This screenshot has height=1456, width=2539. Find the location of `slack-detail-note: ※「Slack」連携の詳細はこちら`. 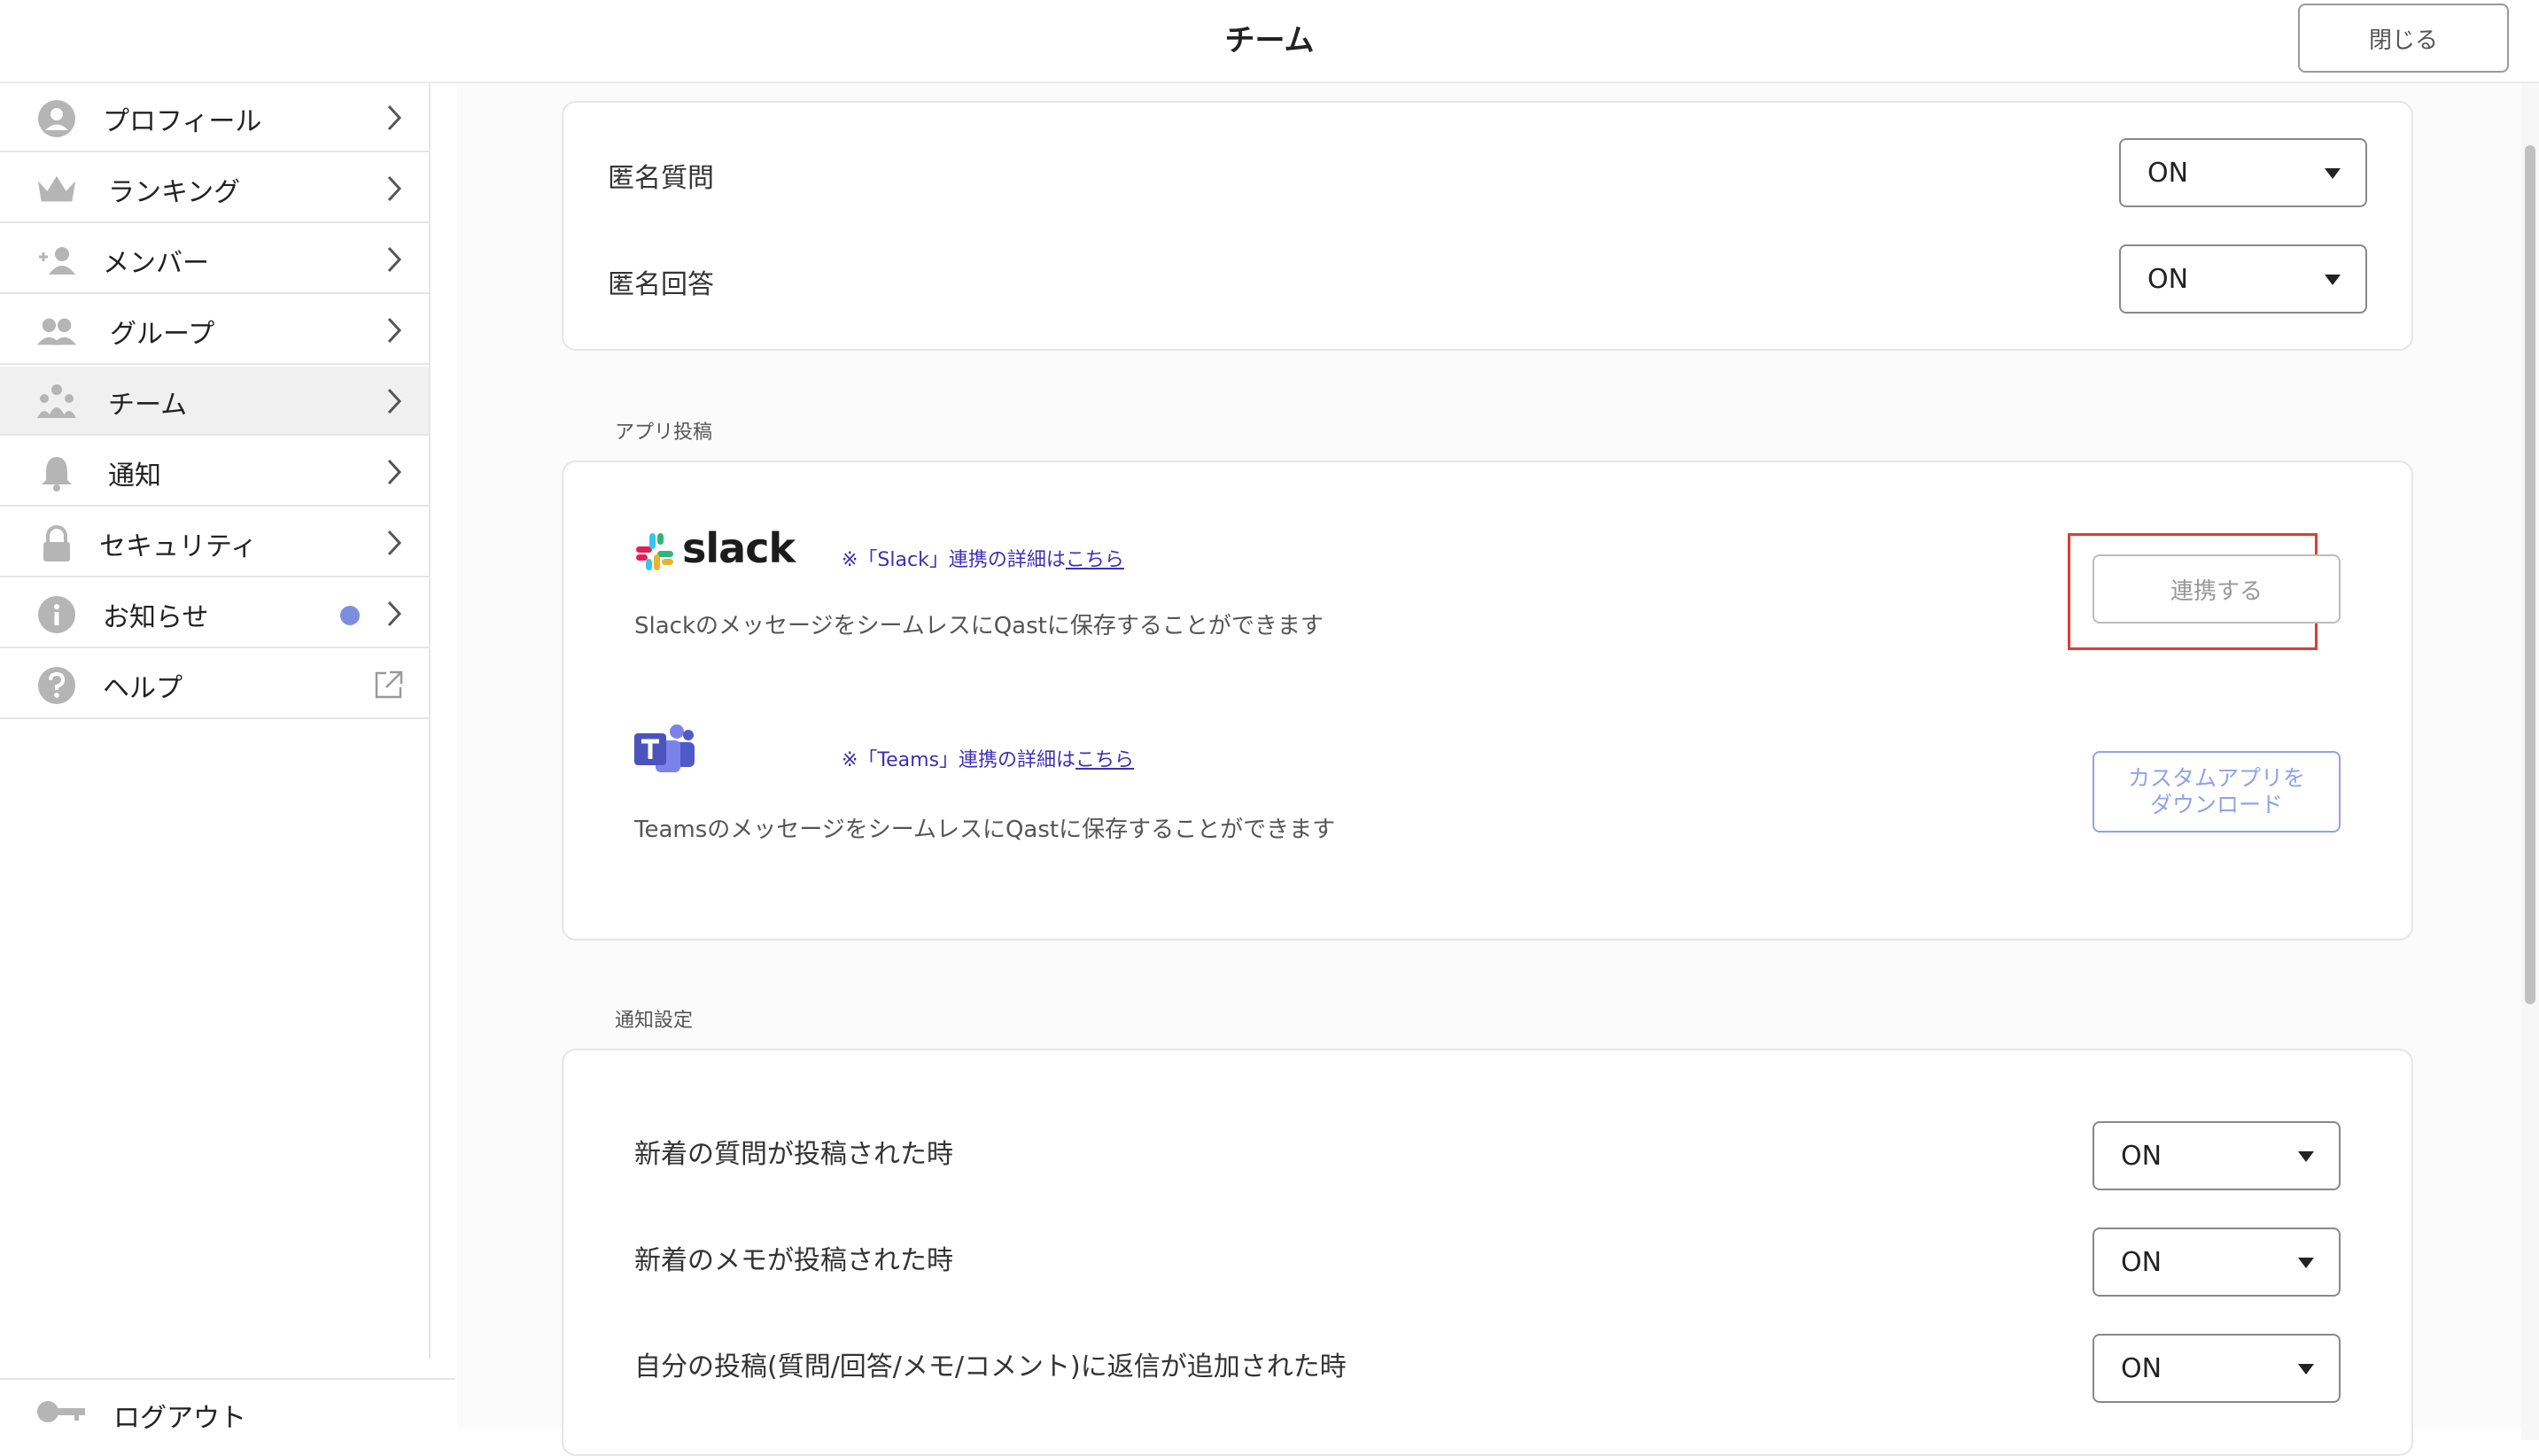

slack-detail-note: ※「Slack」連携の詳細はこちら is located at coordinates (983, 558).